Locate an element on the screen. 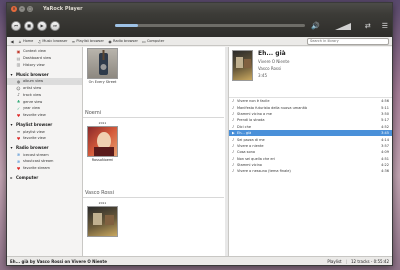 Image resolution: width=400 pixels, height=270 pixels. track-title: Vivere non è facile is located at coordinates (253, 101).